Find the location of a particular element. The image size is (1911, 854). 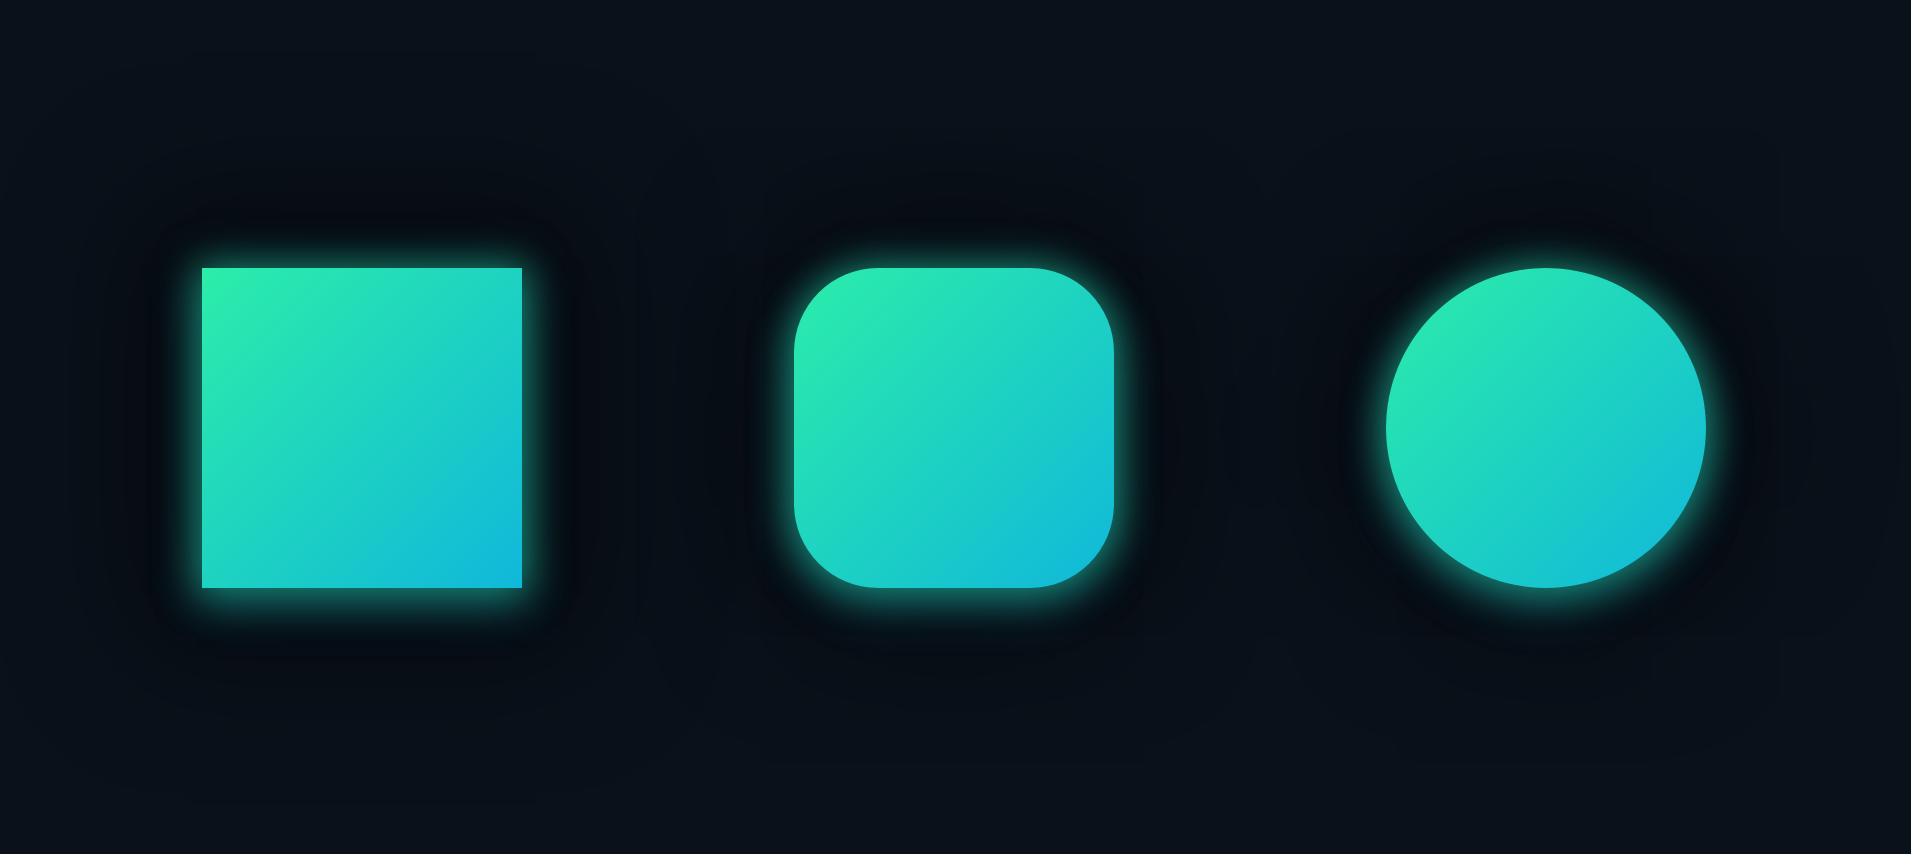

gradient-rounded-square is located at coordinates (954, 428).